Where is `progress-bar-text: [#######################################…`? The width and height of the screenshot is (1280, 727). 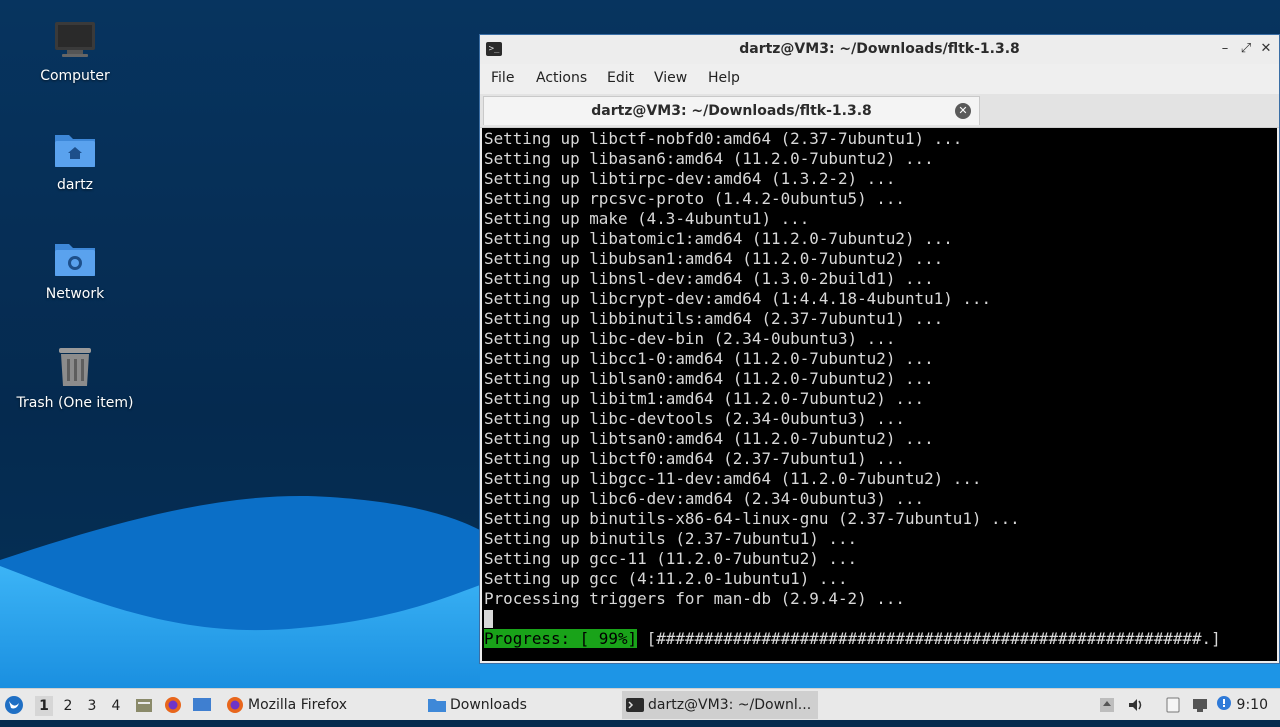
progress-bar-text: [#######################################… is located at coordinates (933, 638).